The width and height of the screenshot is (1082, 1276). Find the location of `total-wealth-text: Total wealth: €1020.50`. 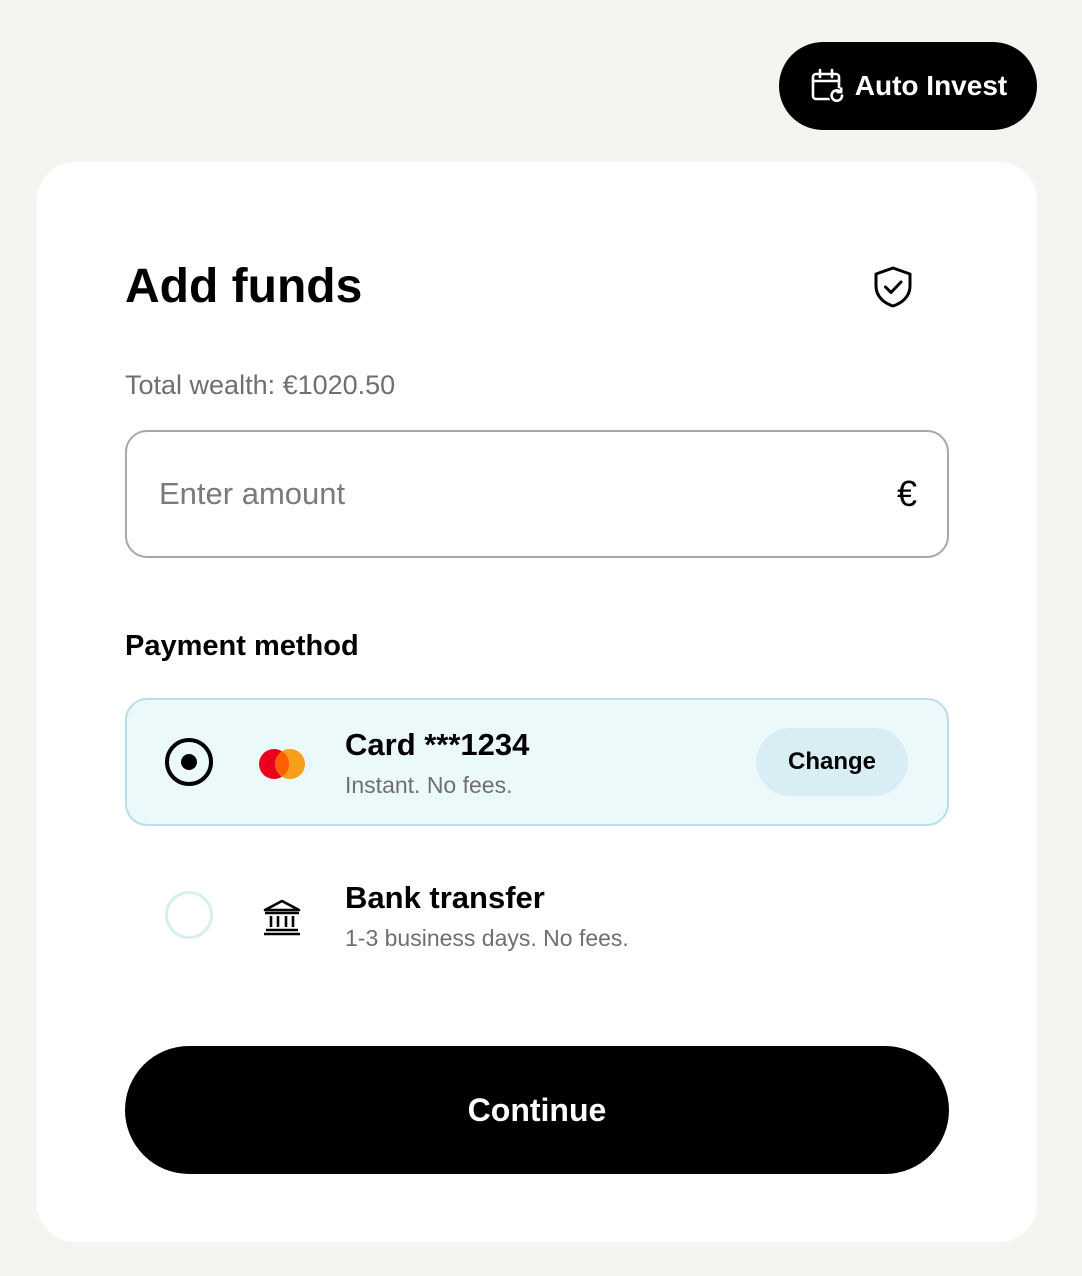

total-wealth-text: Total wealth: €1020.50 is located at coordinates (260, 385).